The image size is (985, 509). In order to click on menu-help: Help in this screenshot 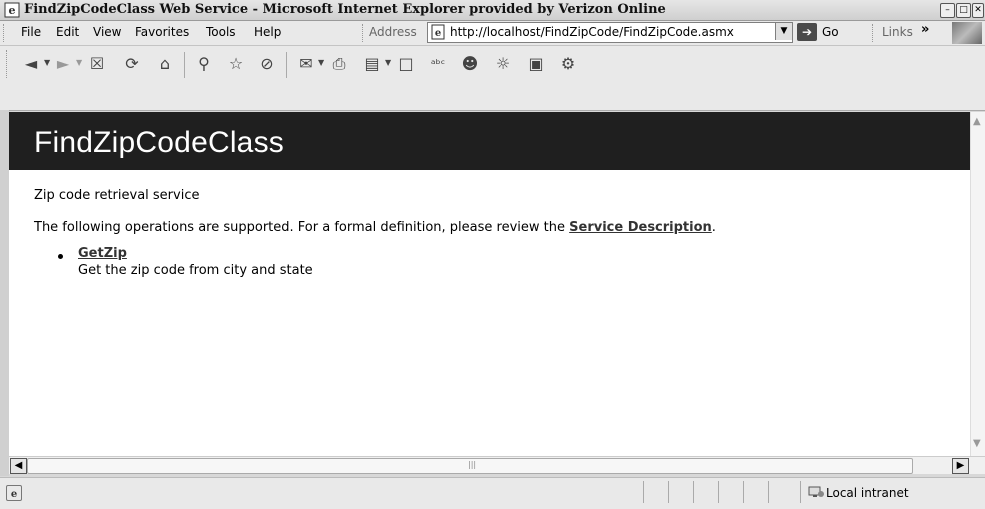, I will do `click(267, 32)`.